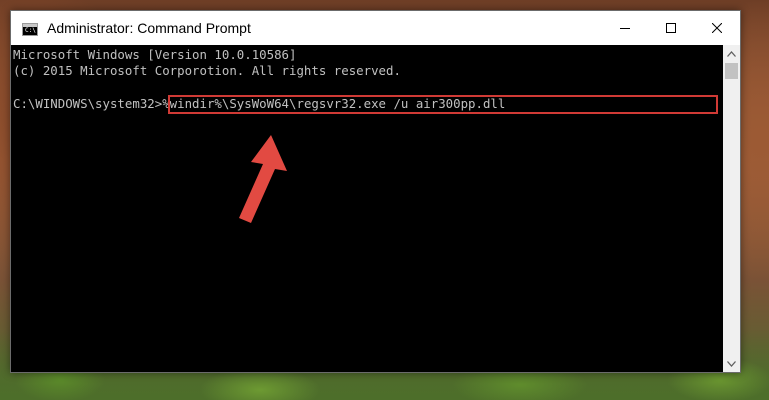 The height and width of the screenshot is (400, 769). What do you see at coordinates (731, 71) in the screenshot?
I see `scrollbar-thumb` at bounding box center [731, 71].